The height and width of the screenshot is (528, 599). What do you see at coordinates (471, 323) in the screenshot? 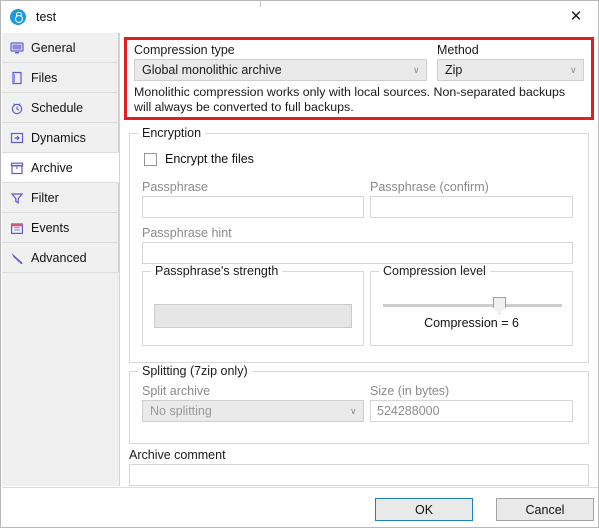
I see `compression-level-caption: Compression = 6` at bounding box center [471, 323].